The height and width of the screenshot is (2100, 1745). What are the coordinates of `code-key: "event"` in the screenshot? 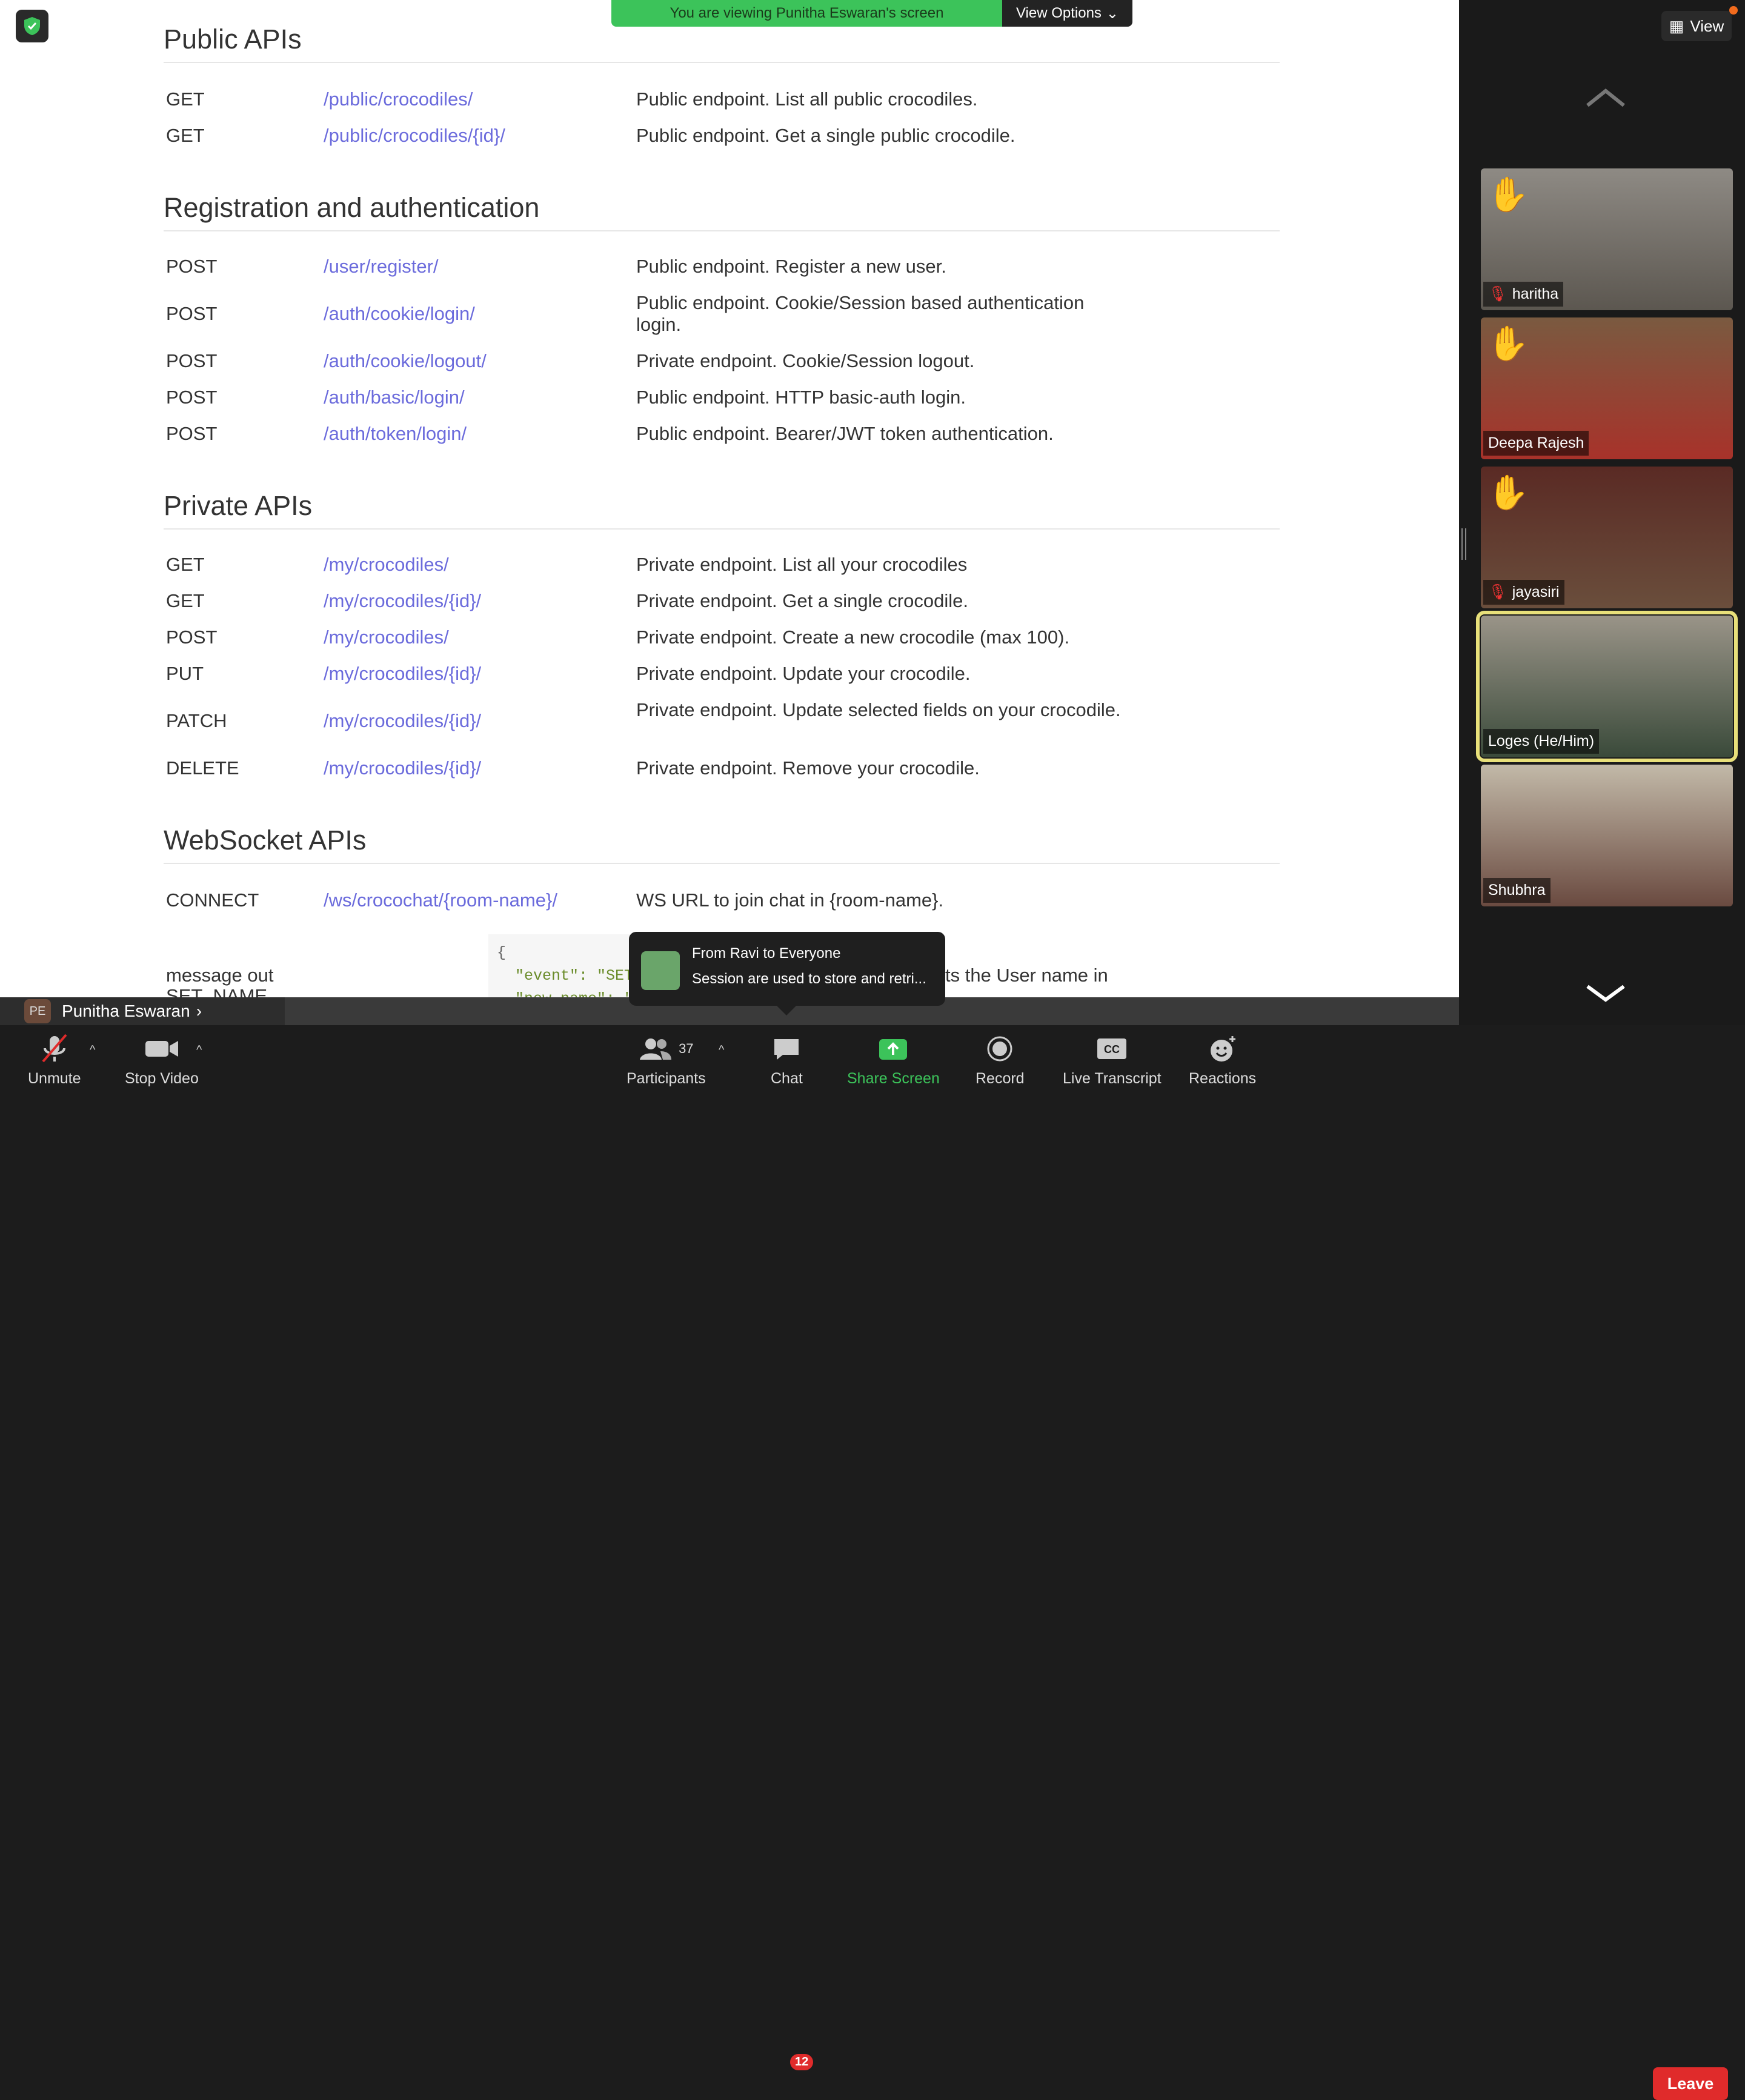 It's located at (547, 976).